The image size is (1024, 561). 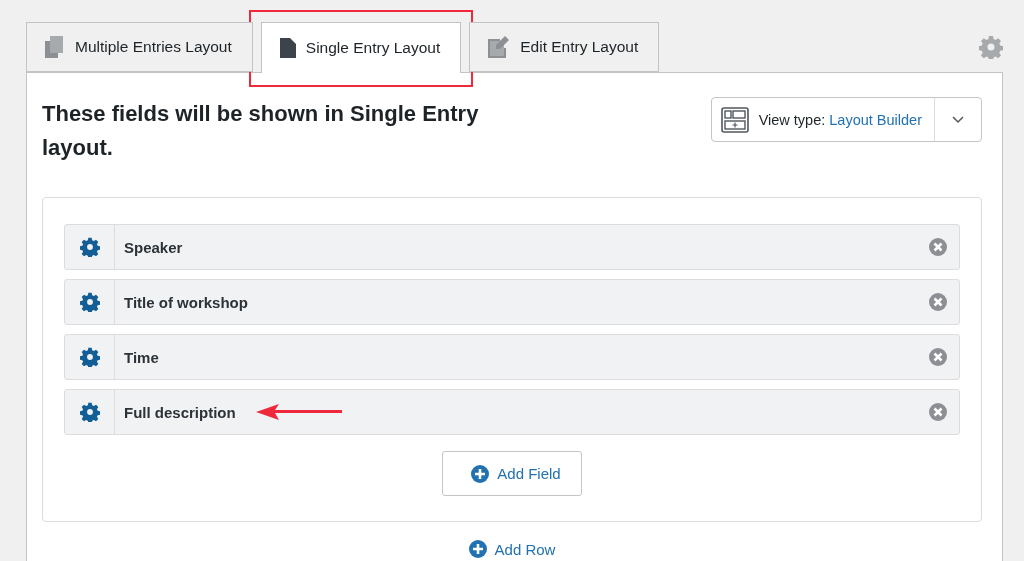 What do you see at coordinates (512, 412) in the screenshot?
I see `field-row: Full description` at bounding box center [512, 412].